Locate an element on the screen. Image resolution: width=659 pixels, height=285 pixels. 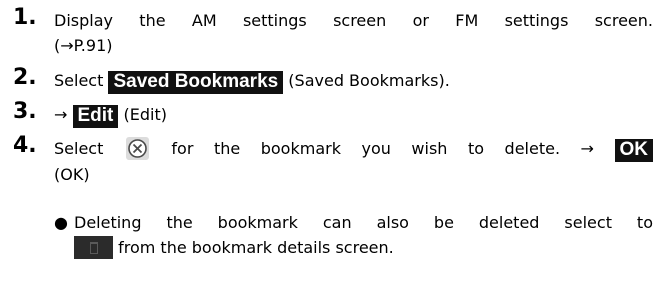
step-number: 4. is located at coordinates (25, 145).